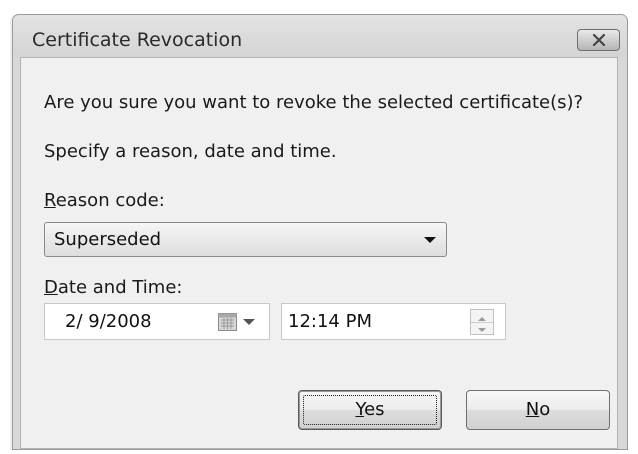 The width and height of the screenshot is (638, 454). I want to click on chevron-down-icon, so click(430, 240).